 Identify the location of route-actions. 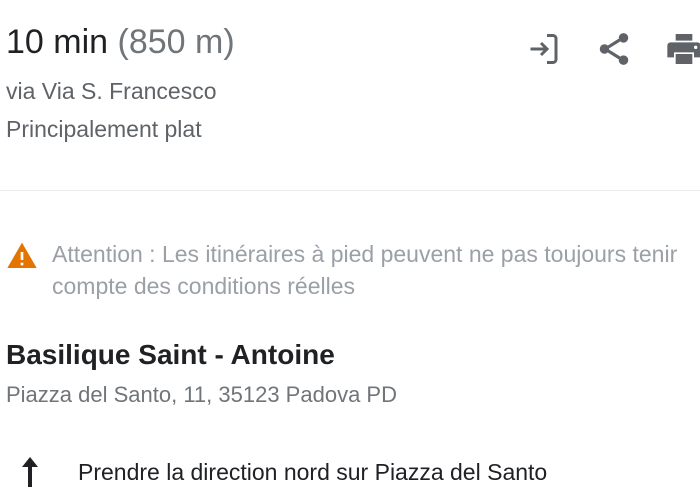
(611, 49).